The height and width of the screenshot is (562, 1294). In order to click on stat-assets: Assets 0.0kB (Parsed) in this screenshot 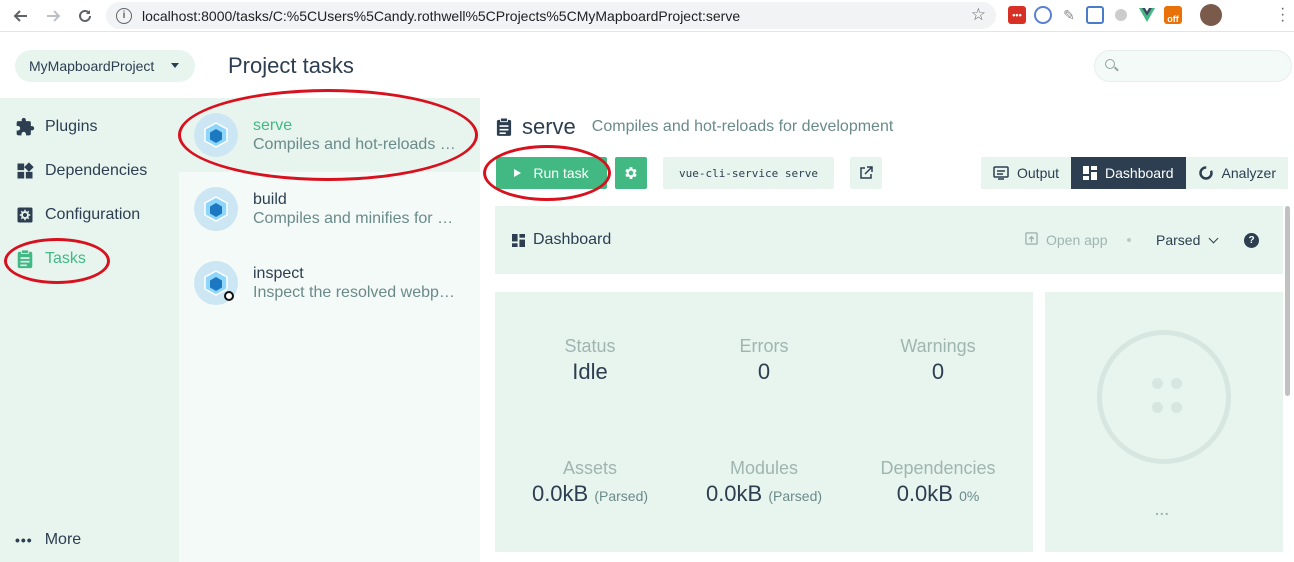, I will do `click(590, 482)`.